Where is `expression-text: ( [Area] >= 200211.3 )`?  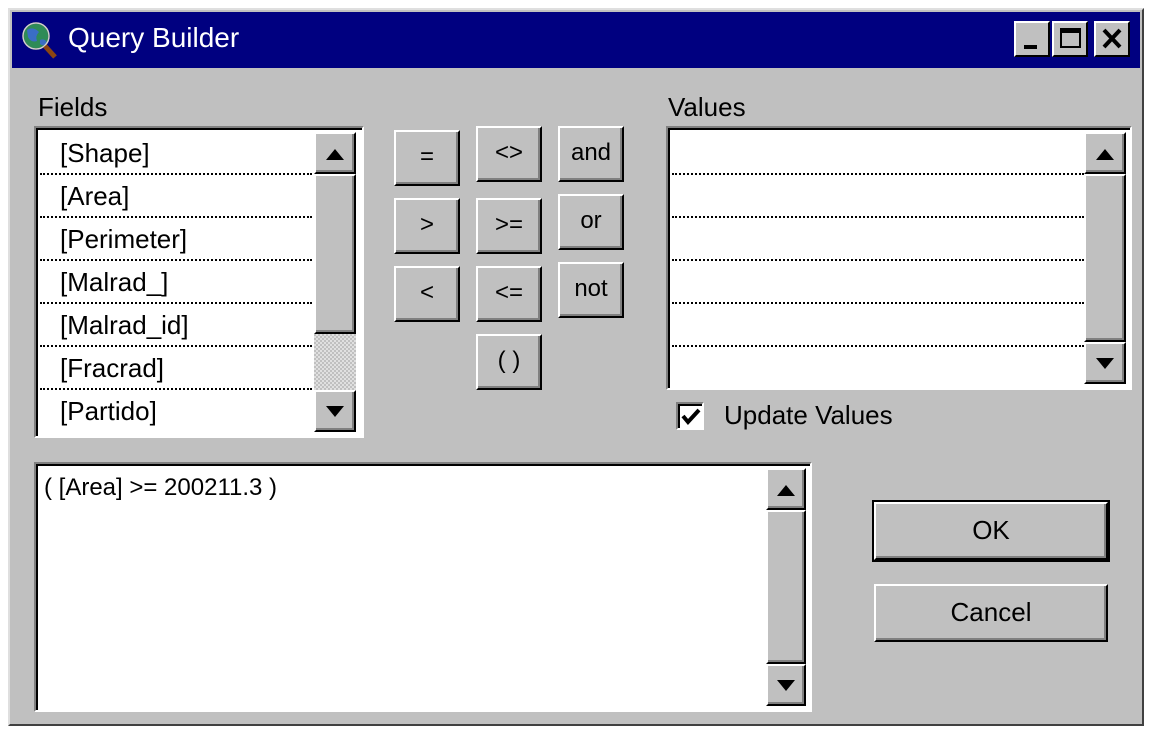
expression-text: ( [Area] >= 200211.3 ) is located at coordinates (160, 488).